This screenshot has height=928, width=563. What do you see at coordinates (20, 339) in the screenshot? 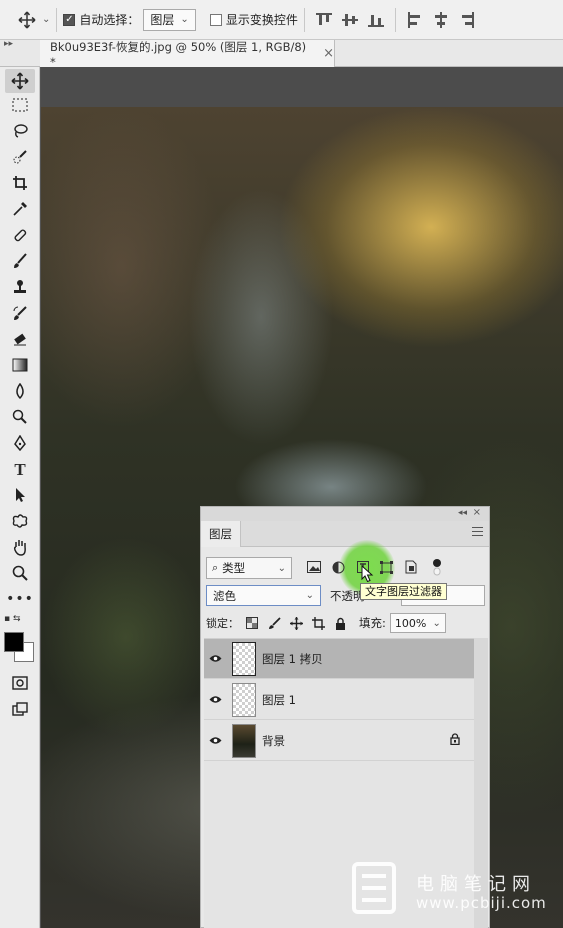
I see `eraser-tool-icon` at bounding box center [20, 339].